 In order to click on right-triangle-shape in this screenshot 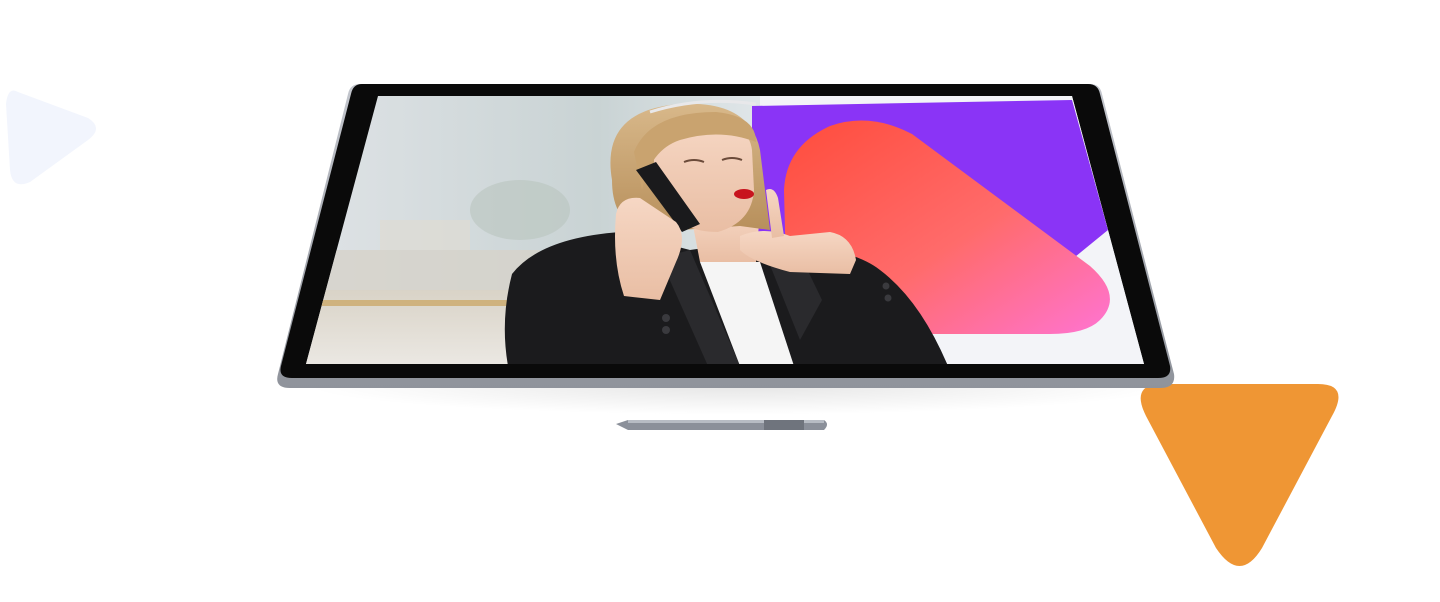, I will do `click(1239, 475)`.